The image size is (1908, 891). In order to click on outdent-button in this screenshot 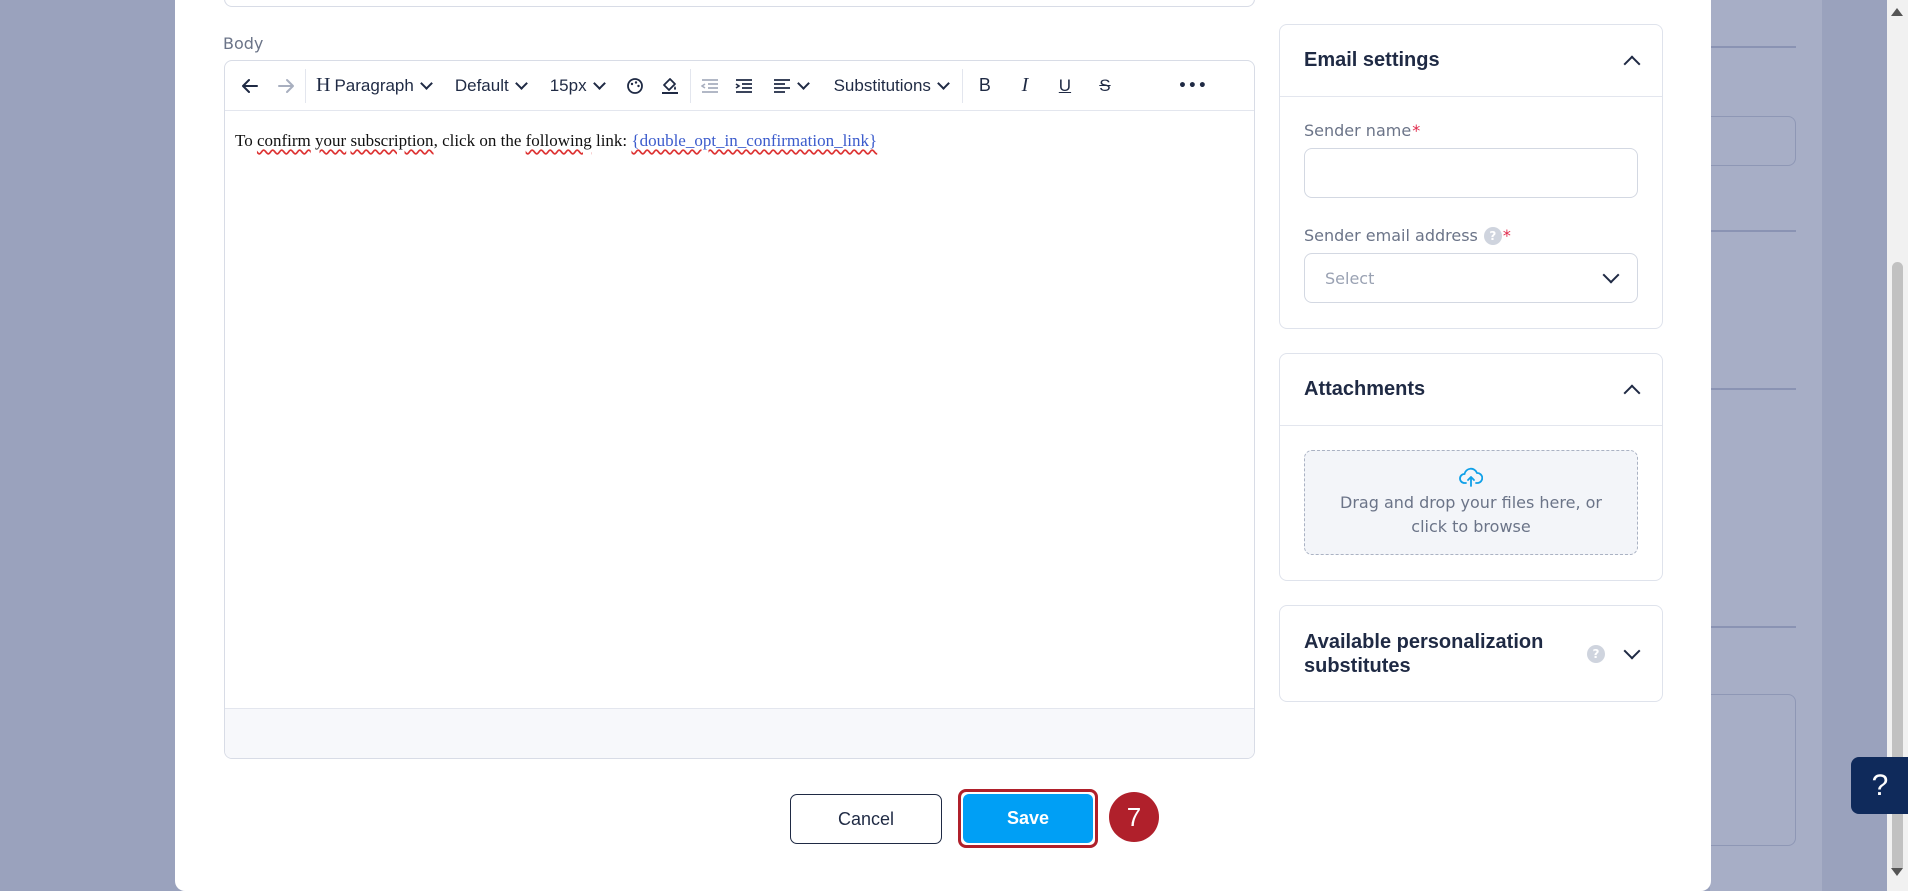, I will do `click(710, 86)`.